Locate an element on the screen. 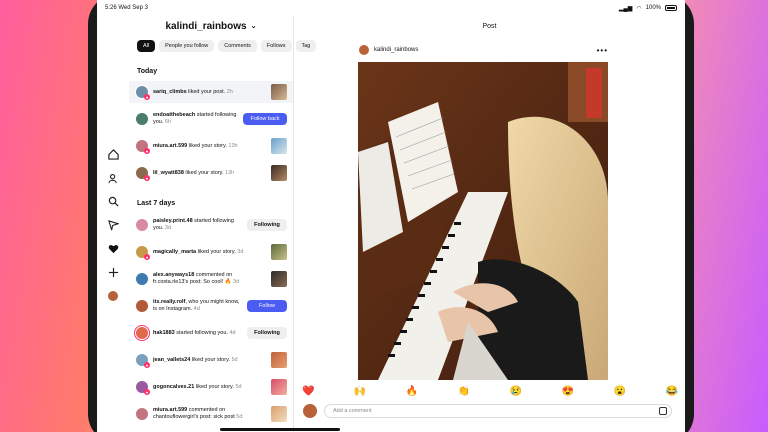 The image size is (768, 432). follow-button: Follow is located at coordinates (267, 306).